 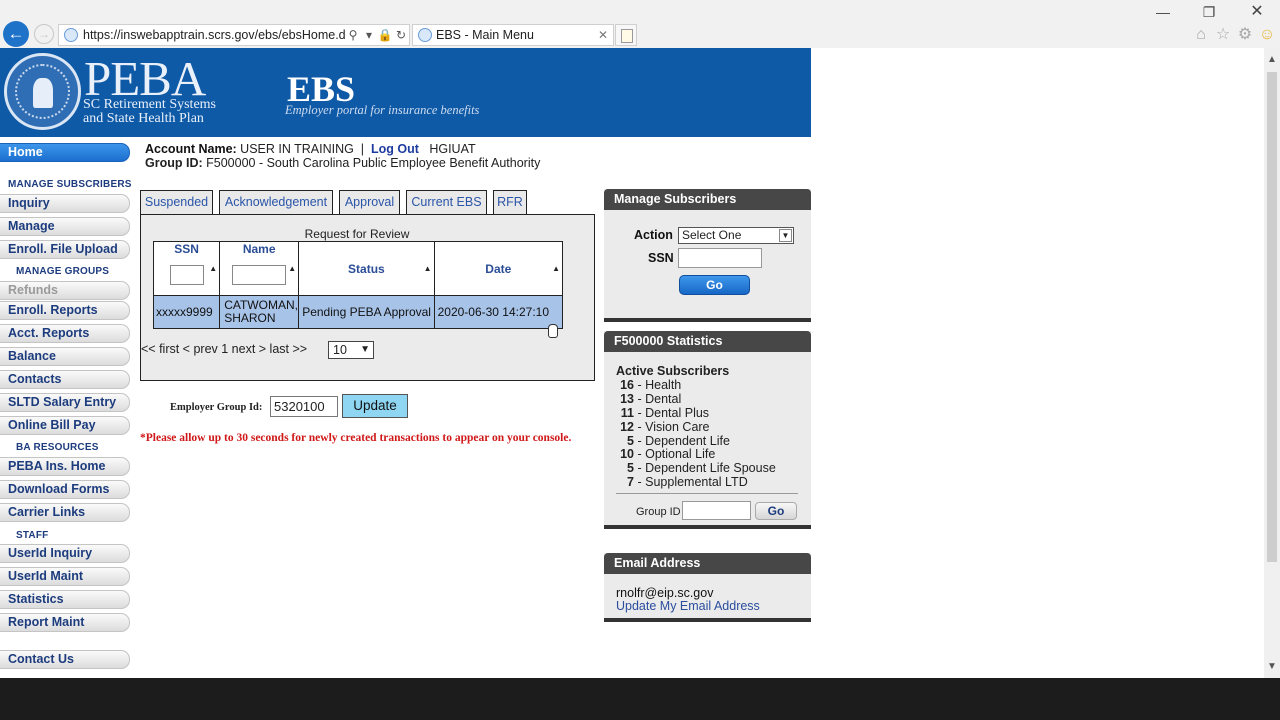 I want to click on stat-count: 16, so click(x=627, y=385).